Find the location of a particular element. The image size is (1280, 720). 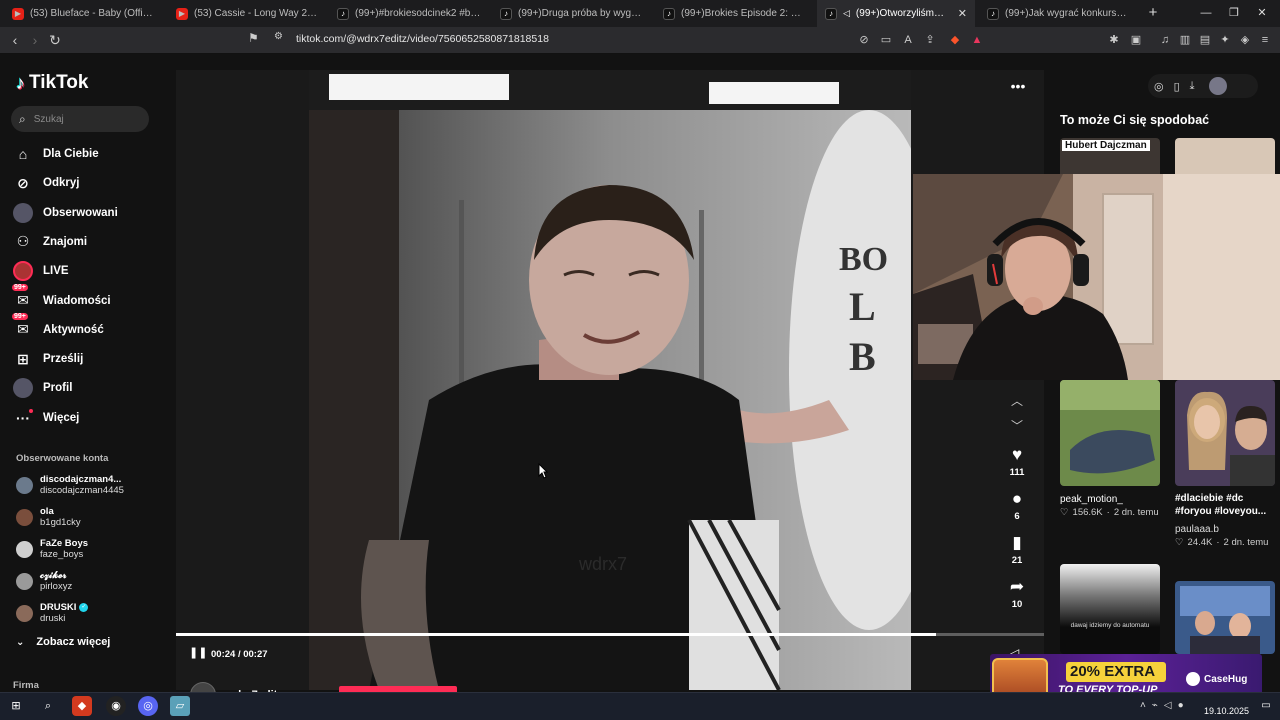

back-icon: ‹ is located at coordinates (15, 40).